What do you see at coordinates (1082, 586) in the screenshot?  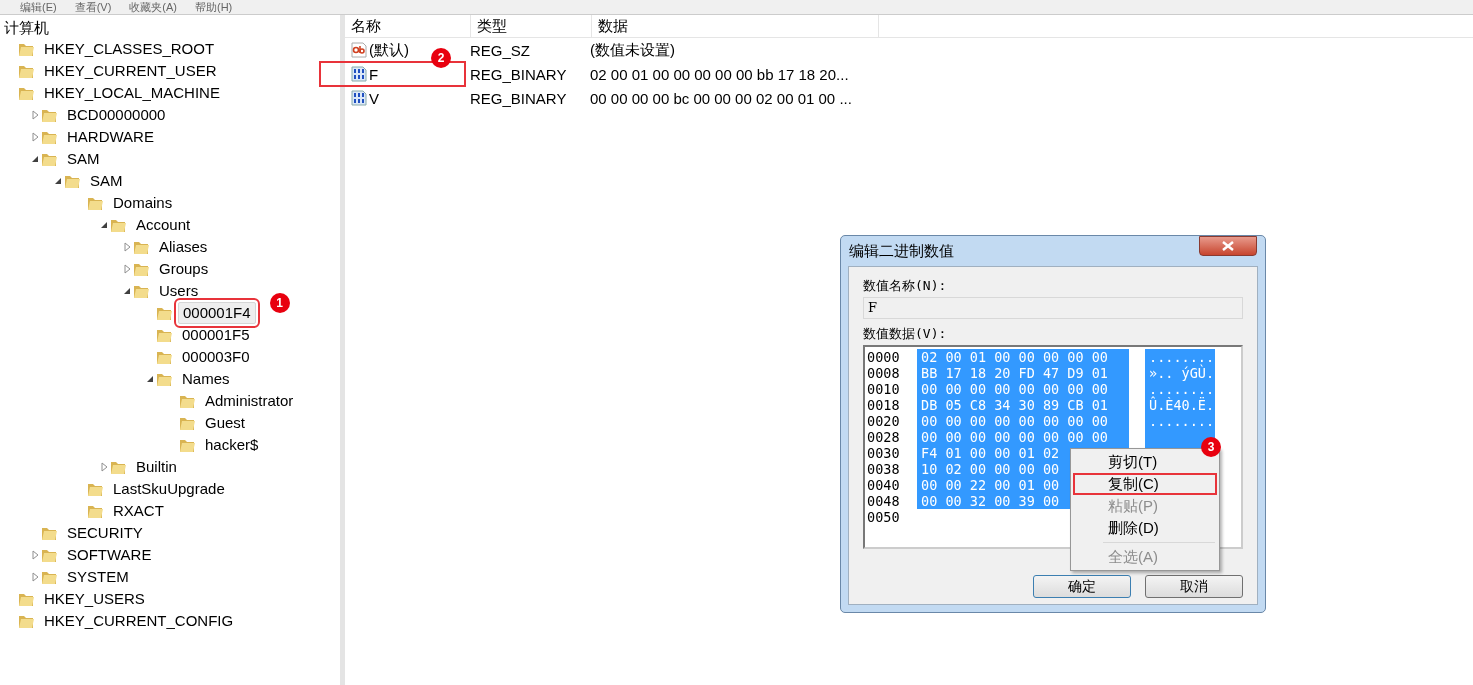 I see `ok-button: 确定` at bounding box center [1082, 586].